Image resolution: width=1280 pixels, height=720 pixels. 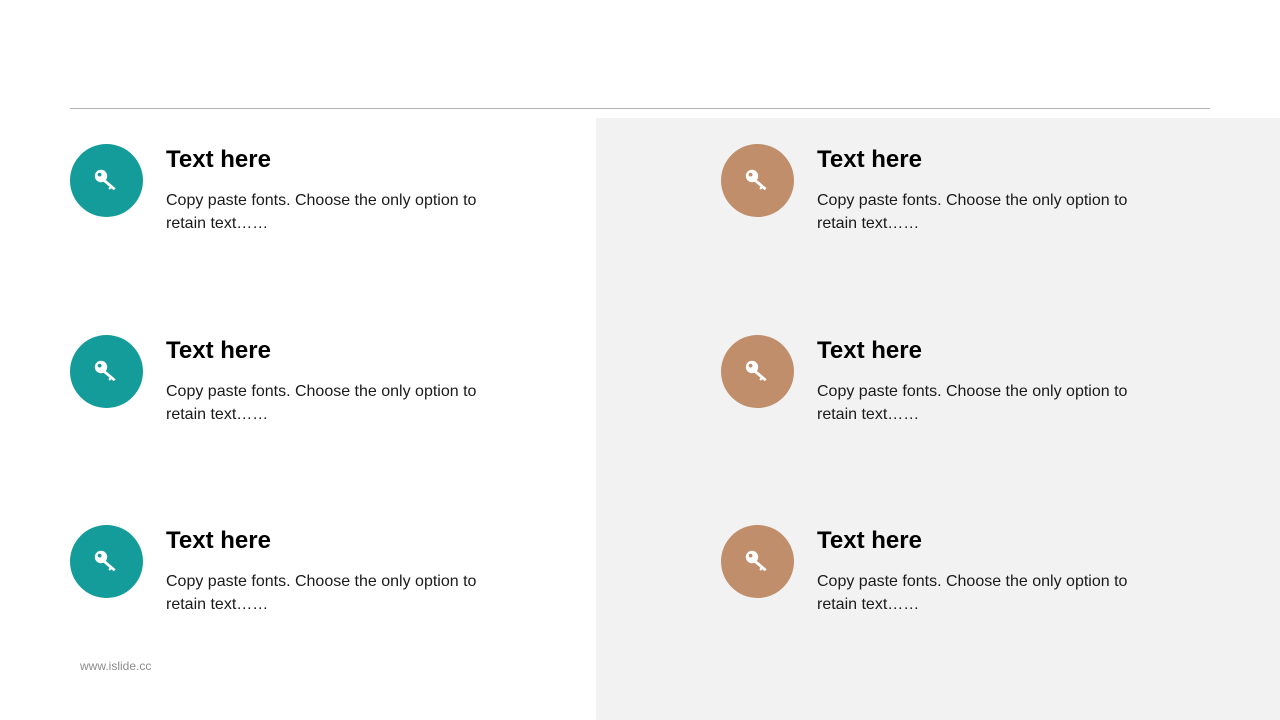 I want to click on footer-url: www.islide.cc, so click(x=116, y=666).